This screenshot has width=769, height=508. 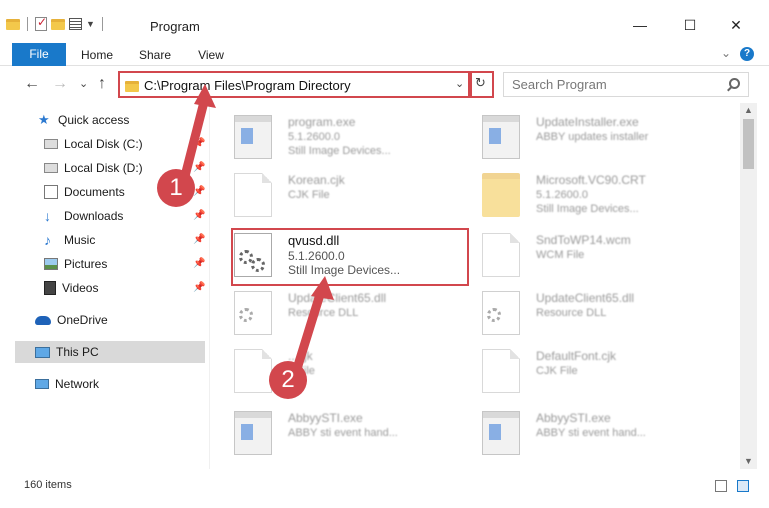 What do you see at coordinates (97, 55) in the screenshot?
I see `tab-home: Home` at bounding box center [97, 55].